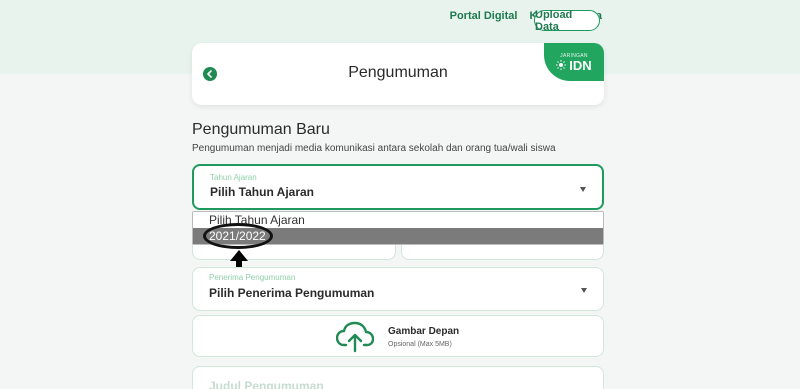  What do you see at coordinates (292, 293) in the screenshot?
I see `penerima-value: Pilih Penerima Pengumuman` at bounding box center [292, 293].